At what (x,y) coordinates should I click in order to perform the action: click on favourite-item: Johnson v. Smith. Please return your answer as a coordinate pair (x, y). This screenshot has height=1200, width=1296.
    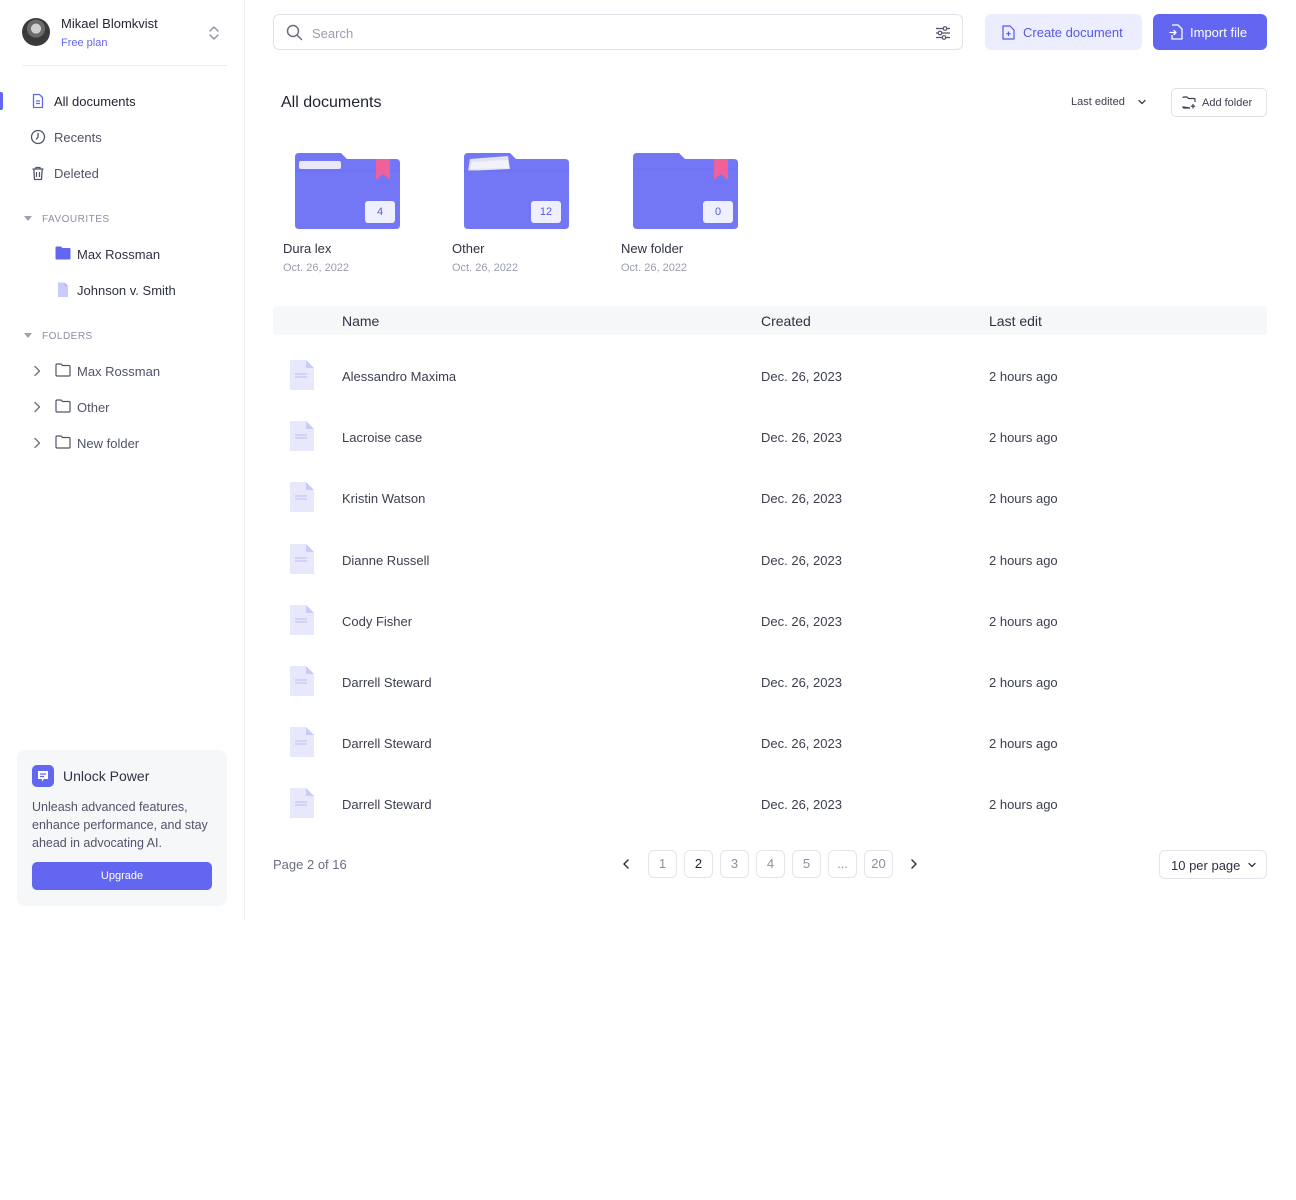
    Looking at the image, I should click on (122, 290).